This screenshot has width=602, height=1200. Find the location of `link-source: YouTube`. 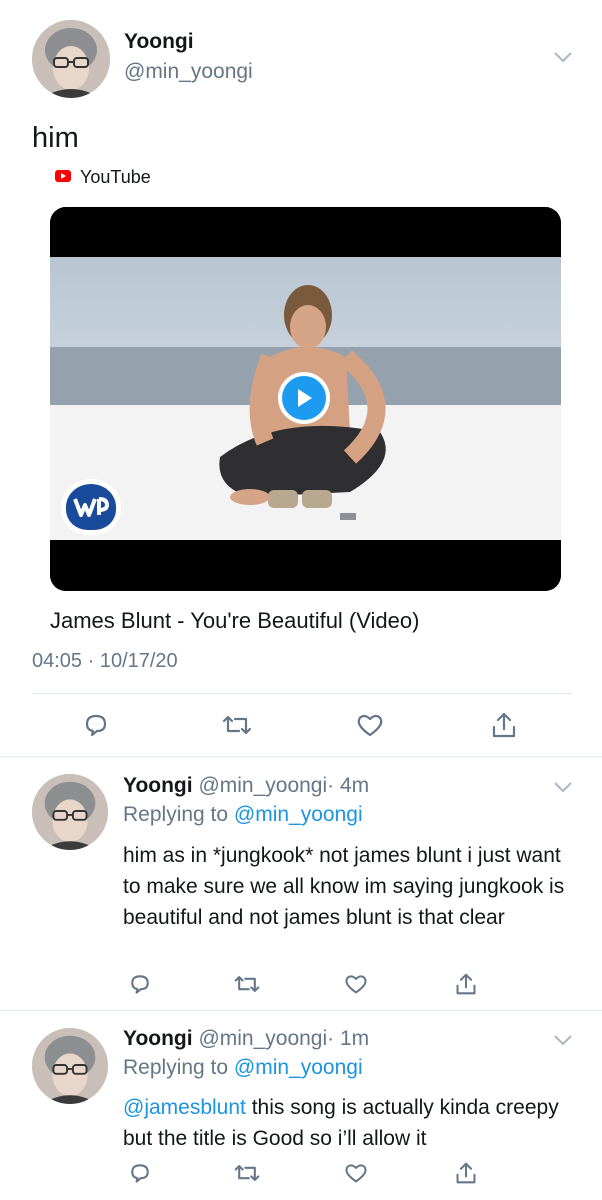

link-source: YouTube is located at coordinates (115, 177).